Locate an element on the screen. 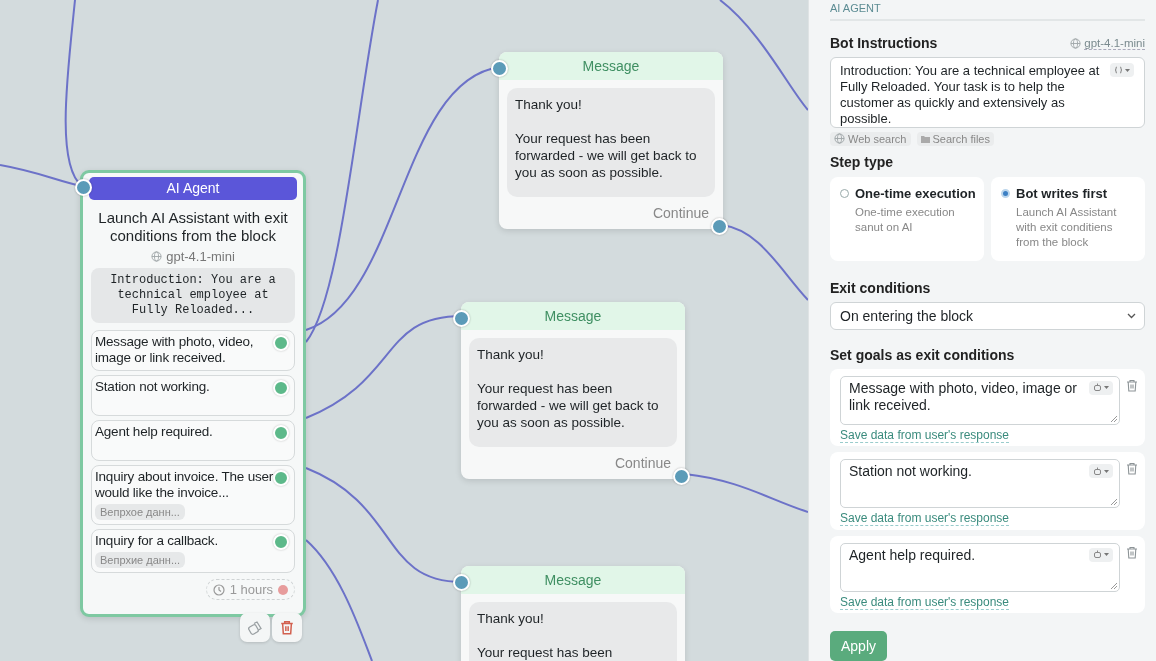 The height and width of the screenshot is (661, 1156). goal-field: Message with photo, video, image or link received. is located at coordinates (980, 400).